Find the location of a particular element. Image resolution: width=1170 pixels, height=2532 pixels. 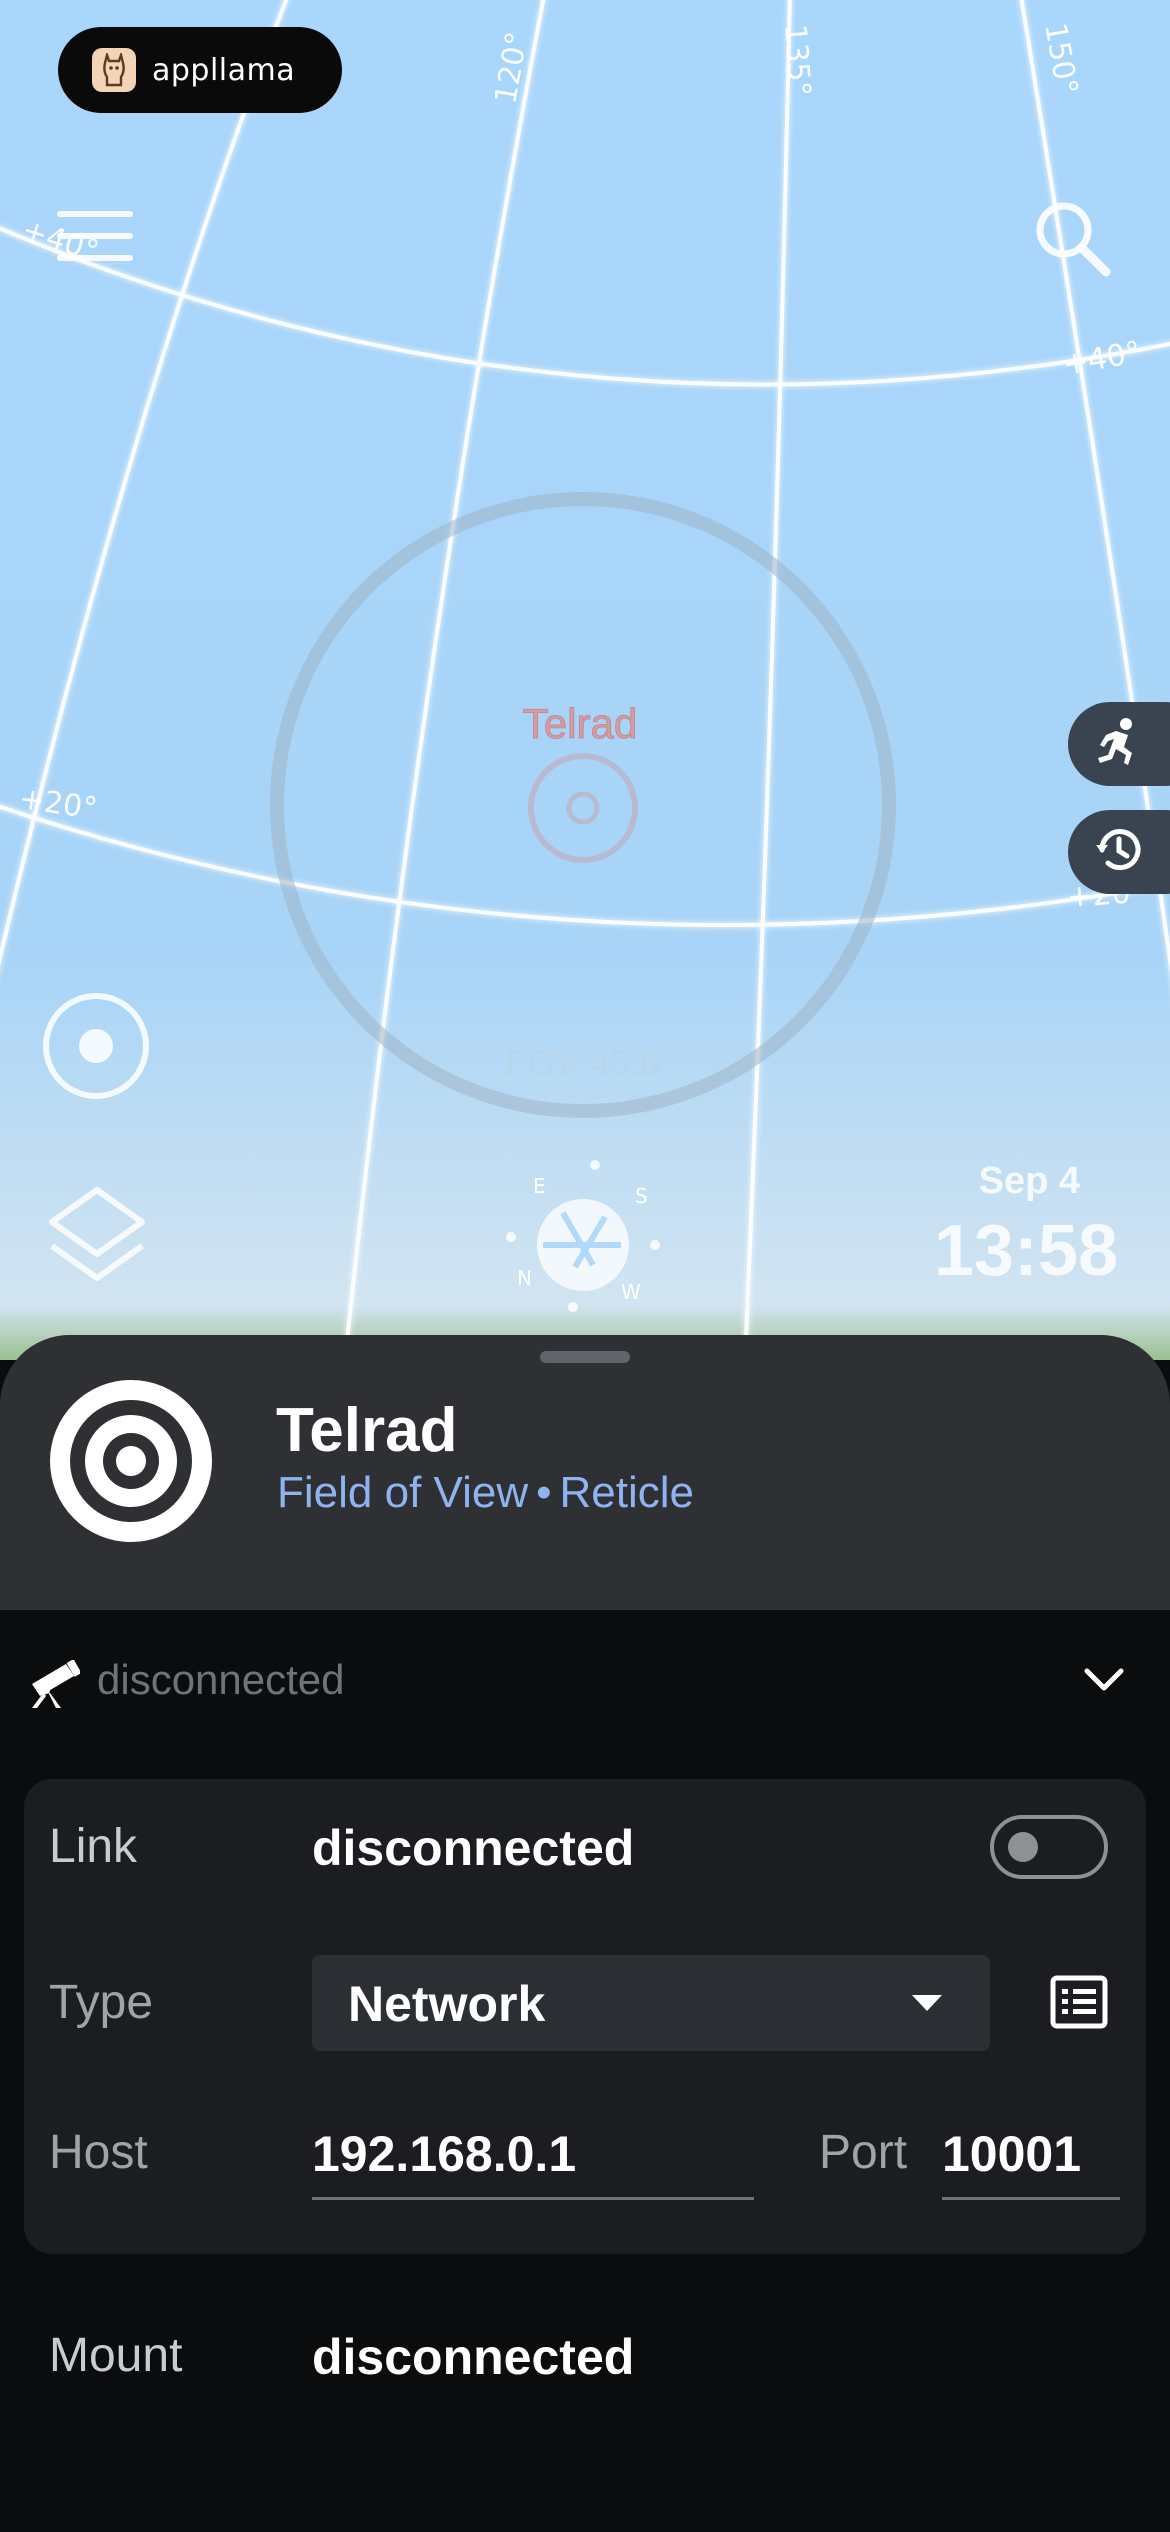

hamburger-menu-icon is located at coordinates (96, 238).